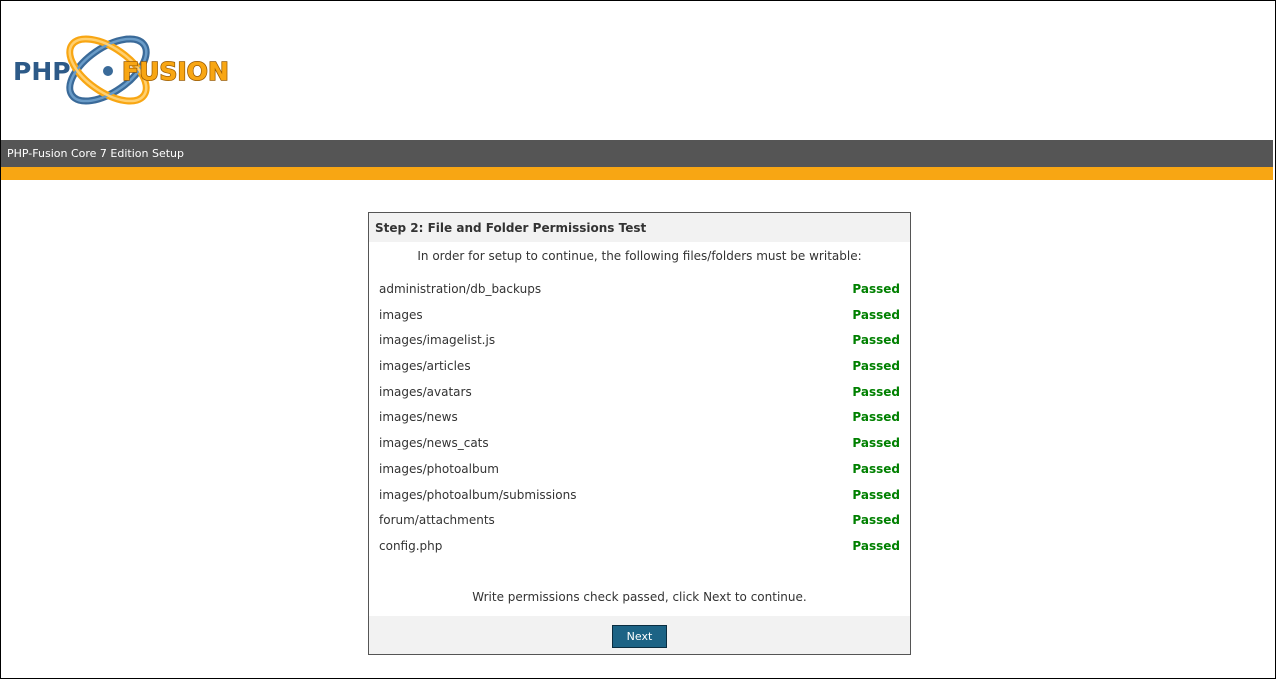  Describe the element at coordinates (439, 468) in the screenshot. I see `permission-path: images/photoalbum` at that location.